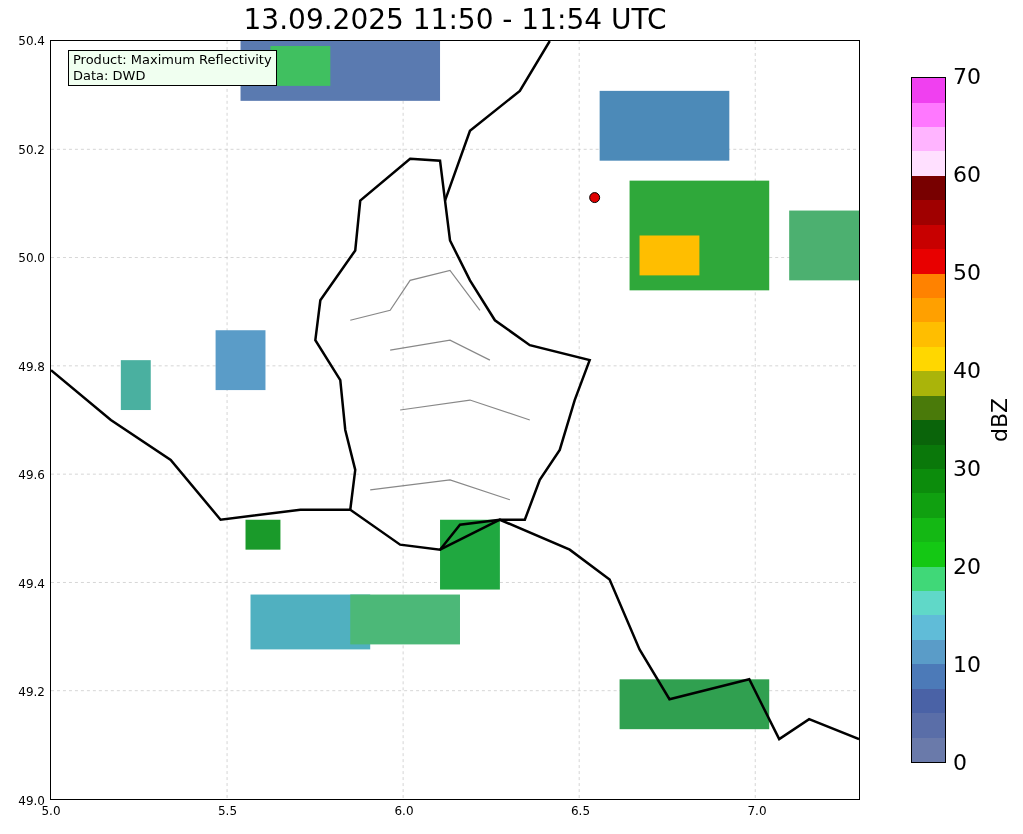 The height and width of the screenshot is (834, 1023). Describe the element at coordinates (31, 366) in the screenshot. I see `y-tick-label: 49.8` at that location.